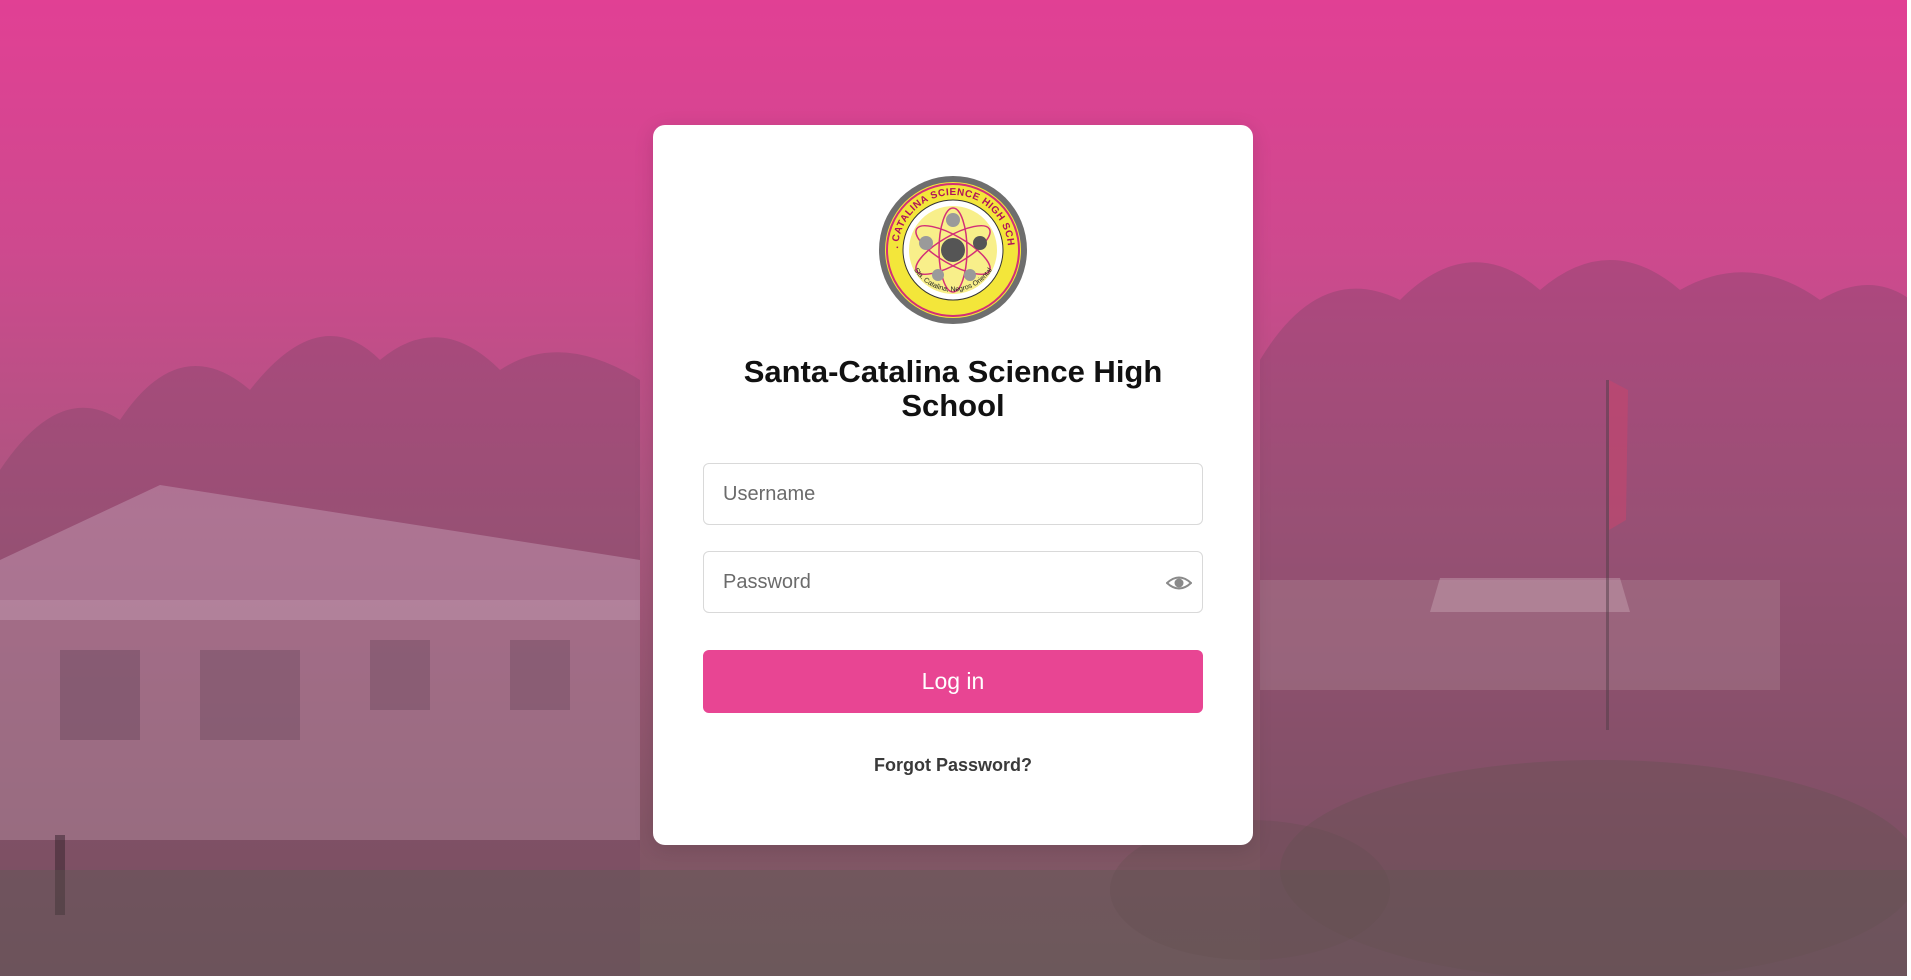 The width and height of the screenshot is (1911, 980). Describe the element at coordinates (1909, 490) in the screenshot. I see `page-right-border` at that location.